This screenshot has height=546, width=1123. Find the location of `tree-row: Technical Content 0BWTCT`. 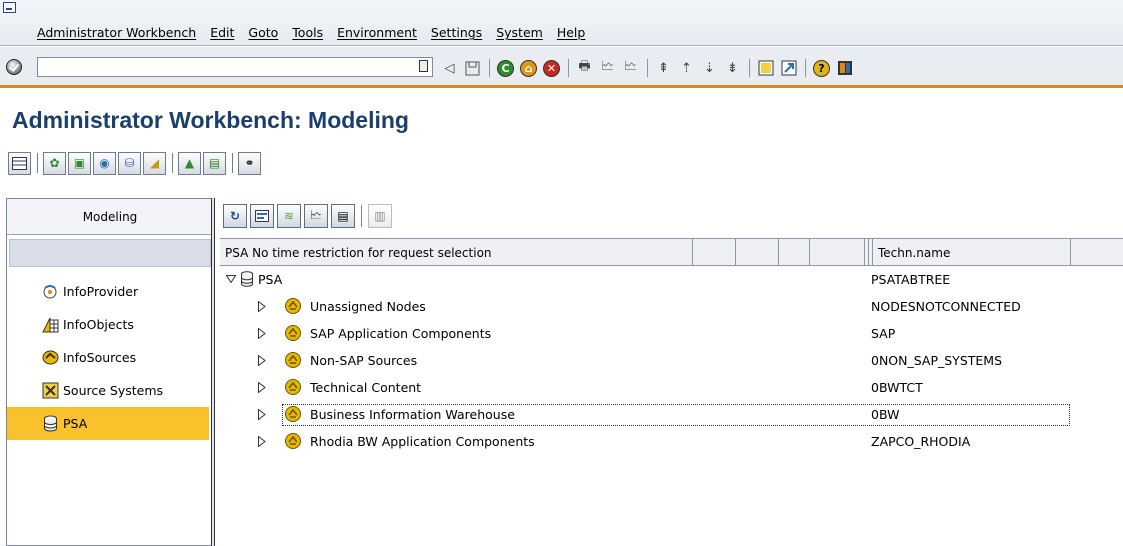

tree-row: Technical Content 0BWTCT is located at coordinates (671, 387).